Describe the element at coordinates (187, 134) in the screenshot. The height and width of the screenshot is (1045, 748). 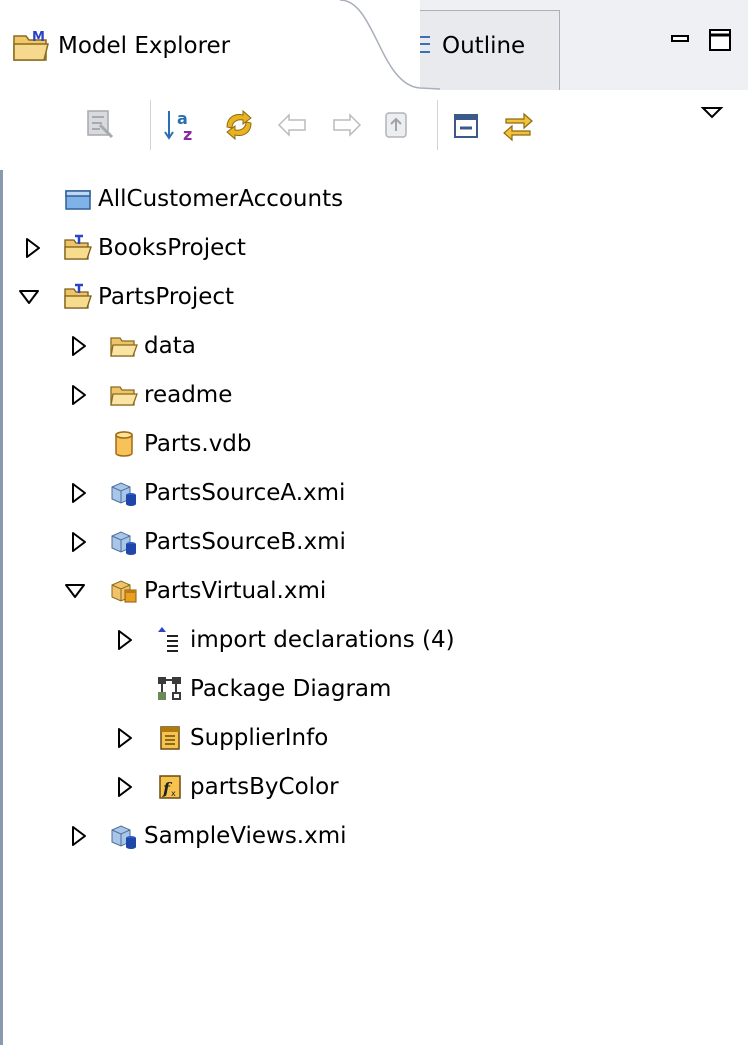
I see `svg-text: z` at that location.